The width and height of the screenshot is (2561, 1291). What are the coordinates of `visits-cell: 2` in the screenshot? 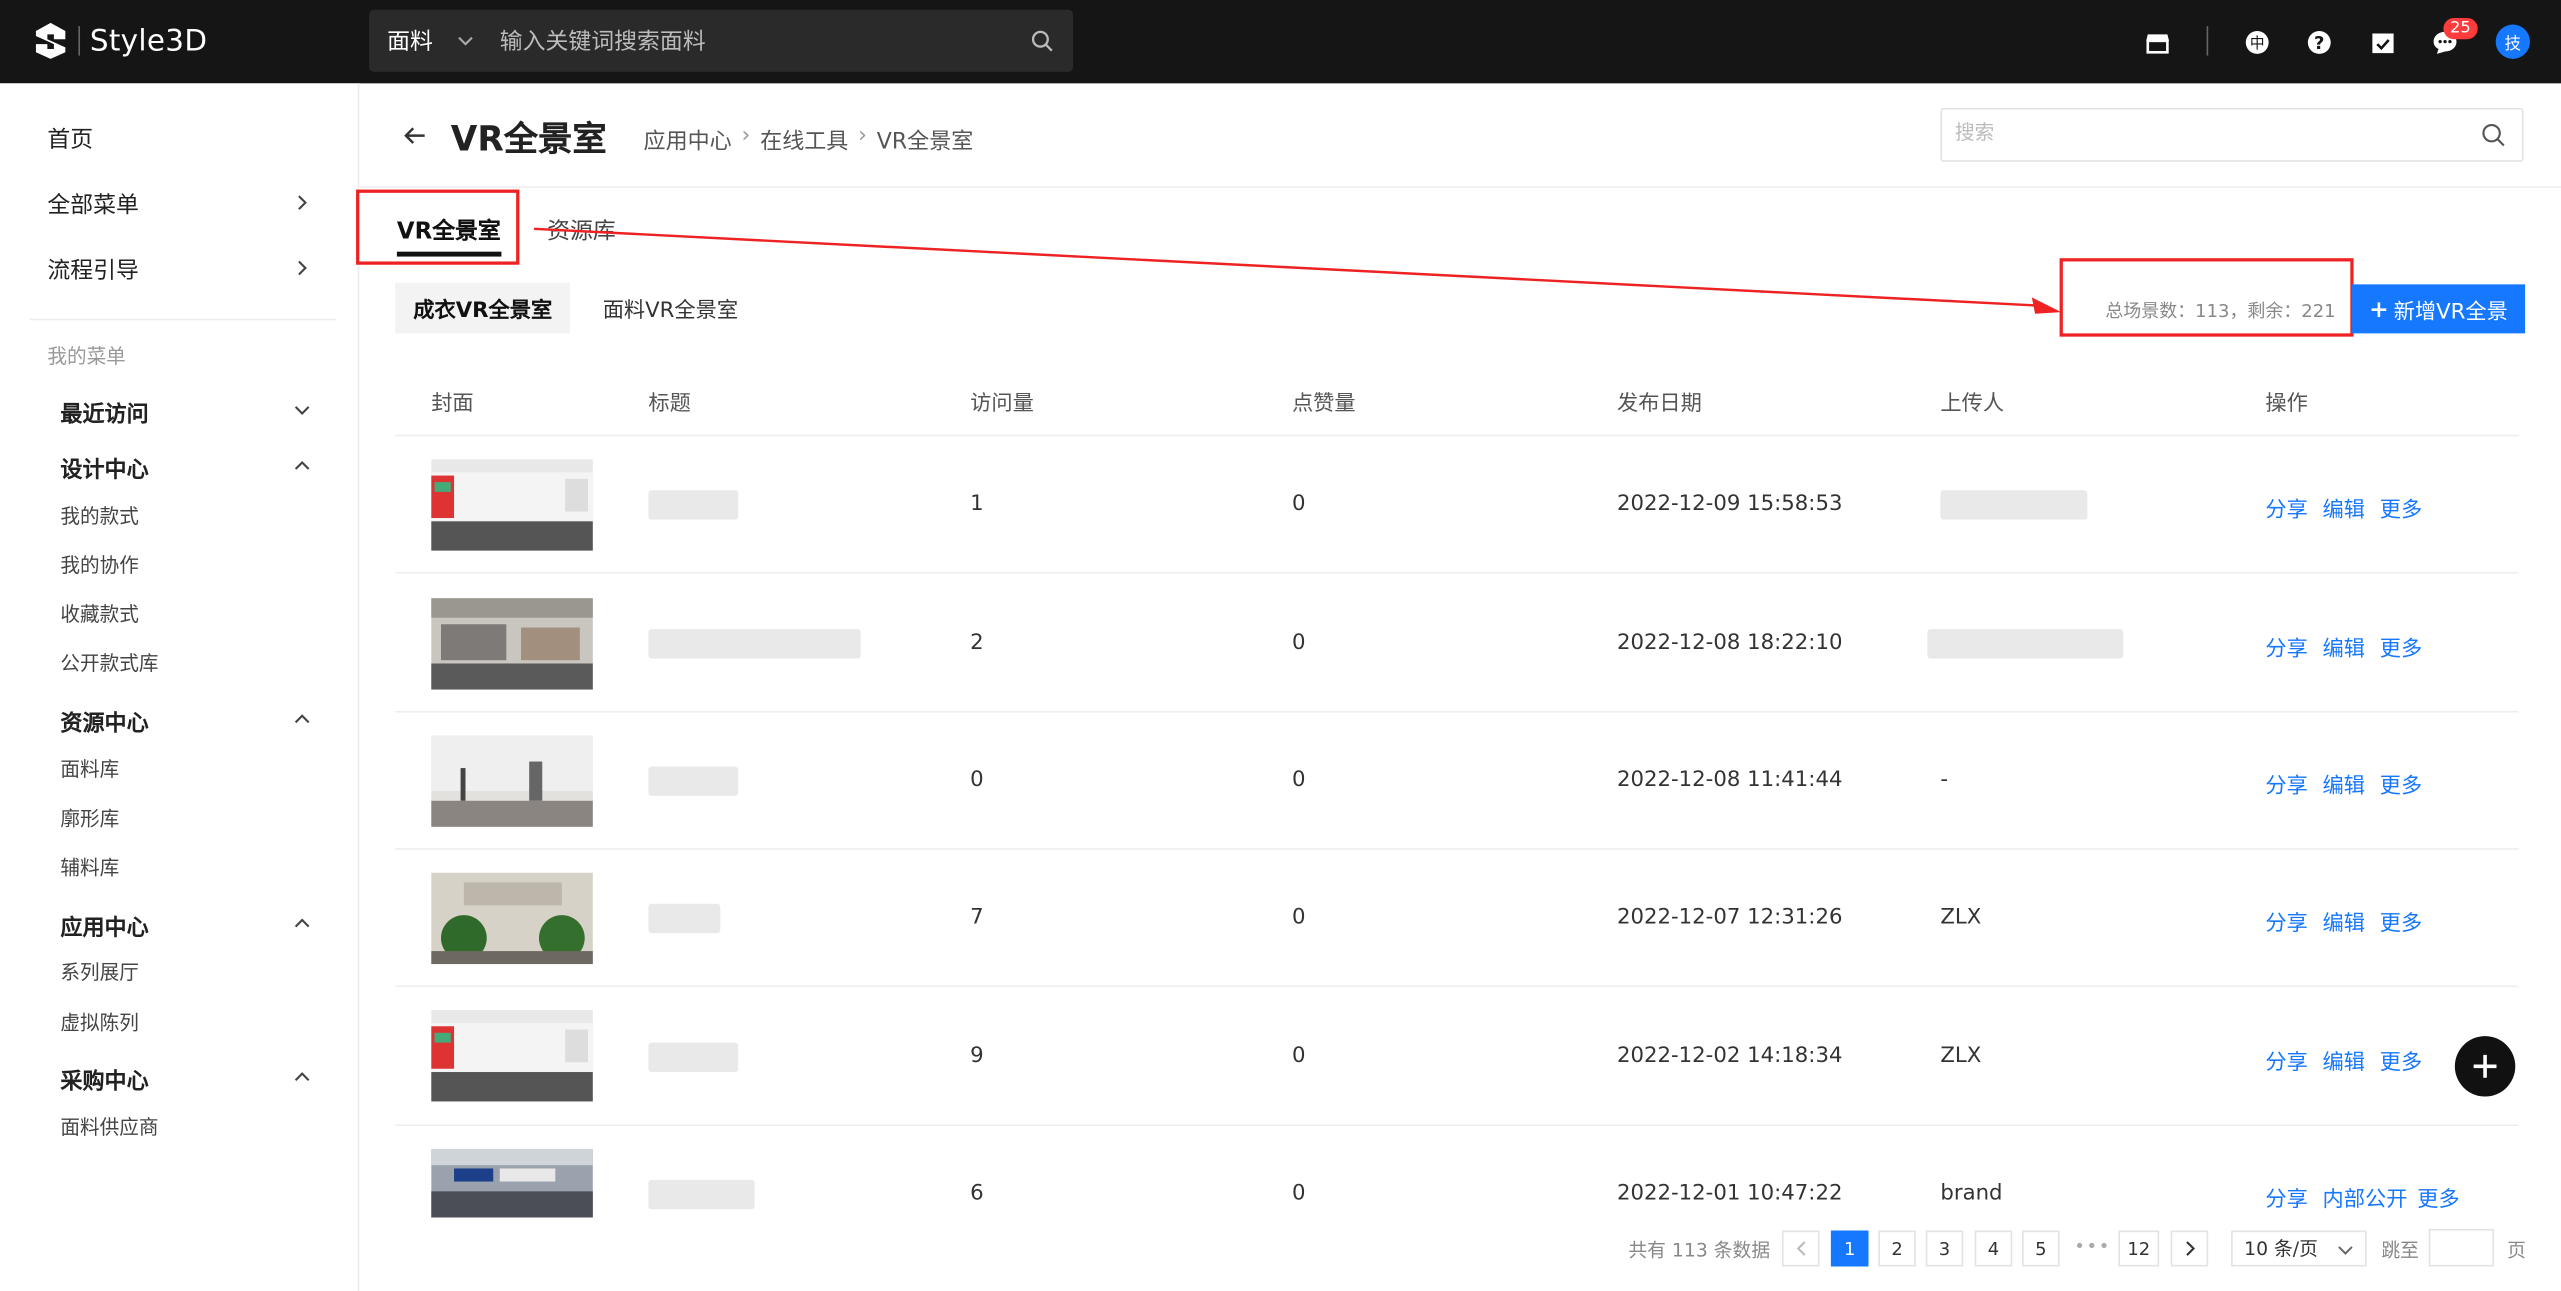 It's located at (977, 643).